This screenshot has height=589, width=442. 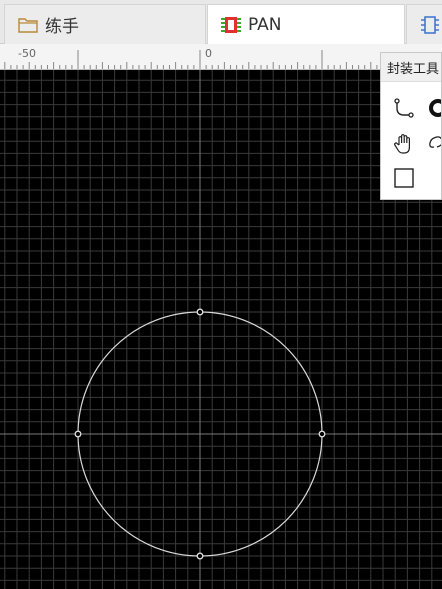 I want to click on tab-lianshou: 练手, so click(x=105, y=24).